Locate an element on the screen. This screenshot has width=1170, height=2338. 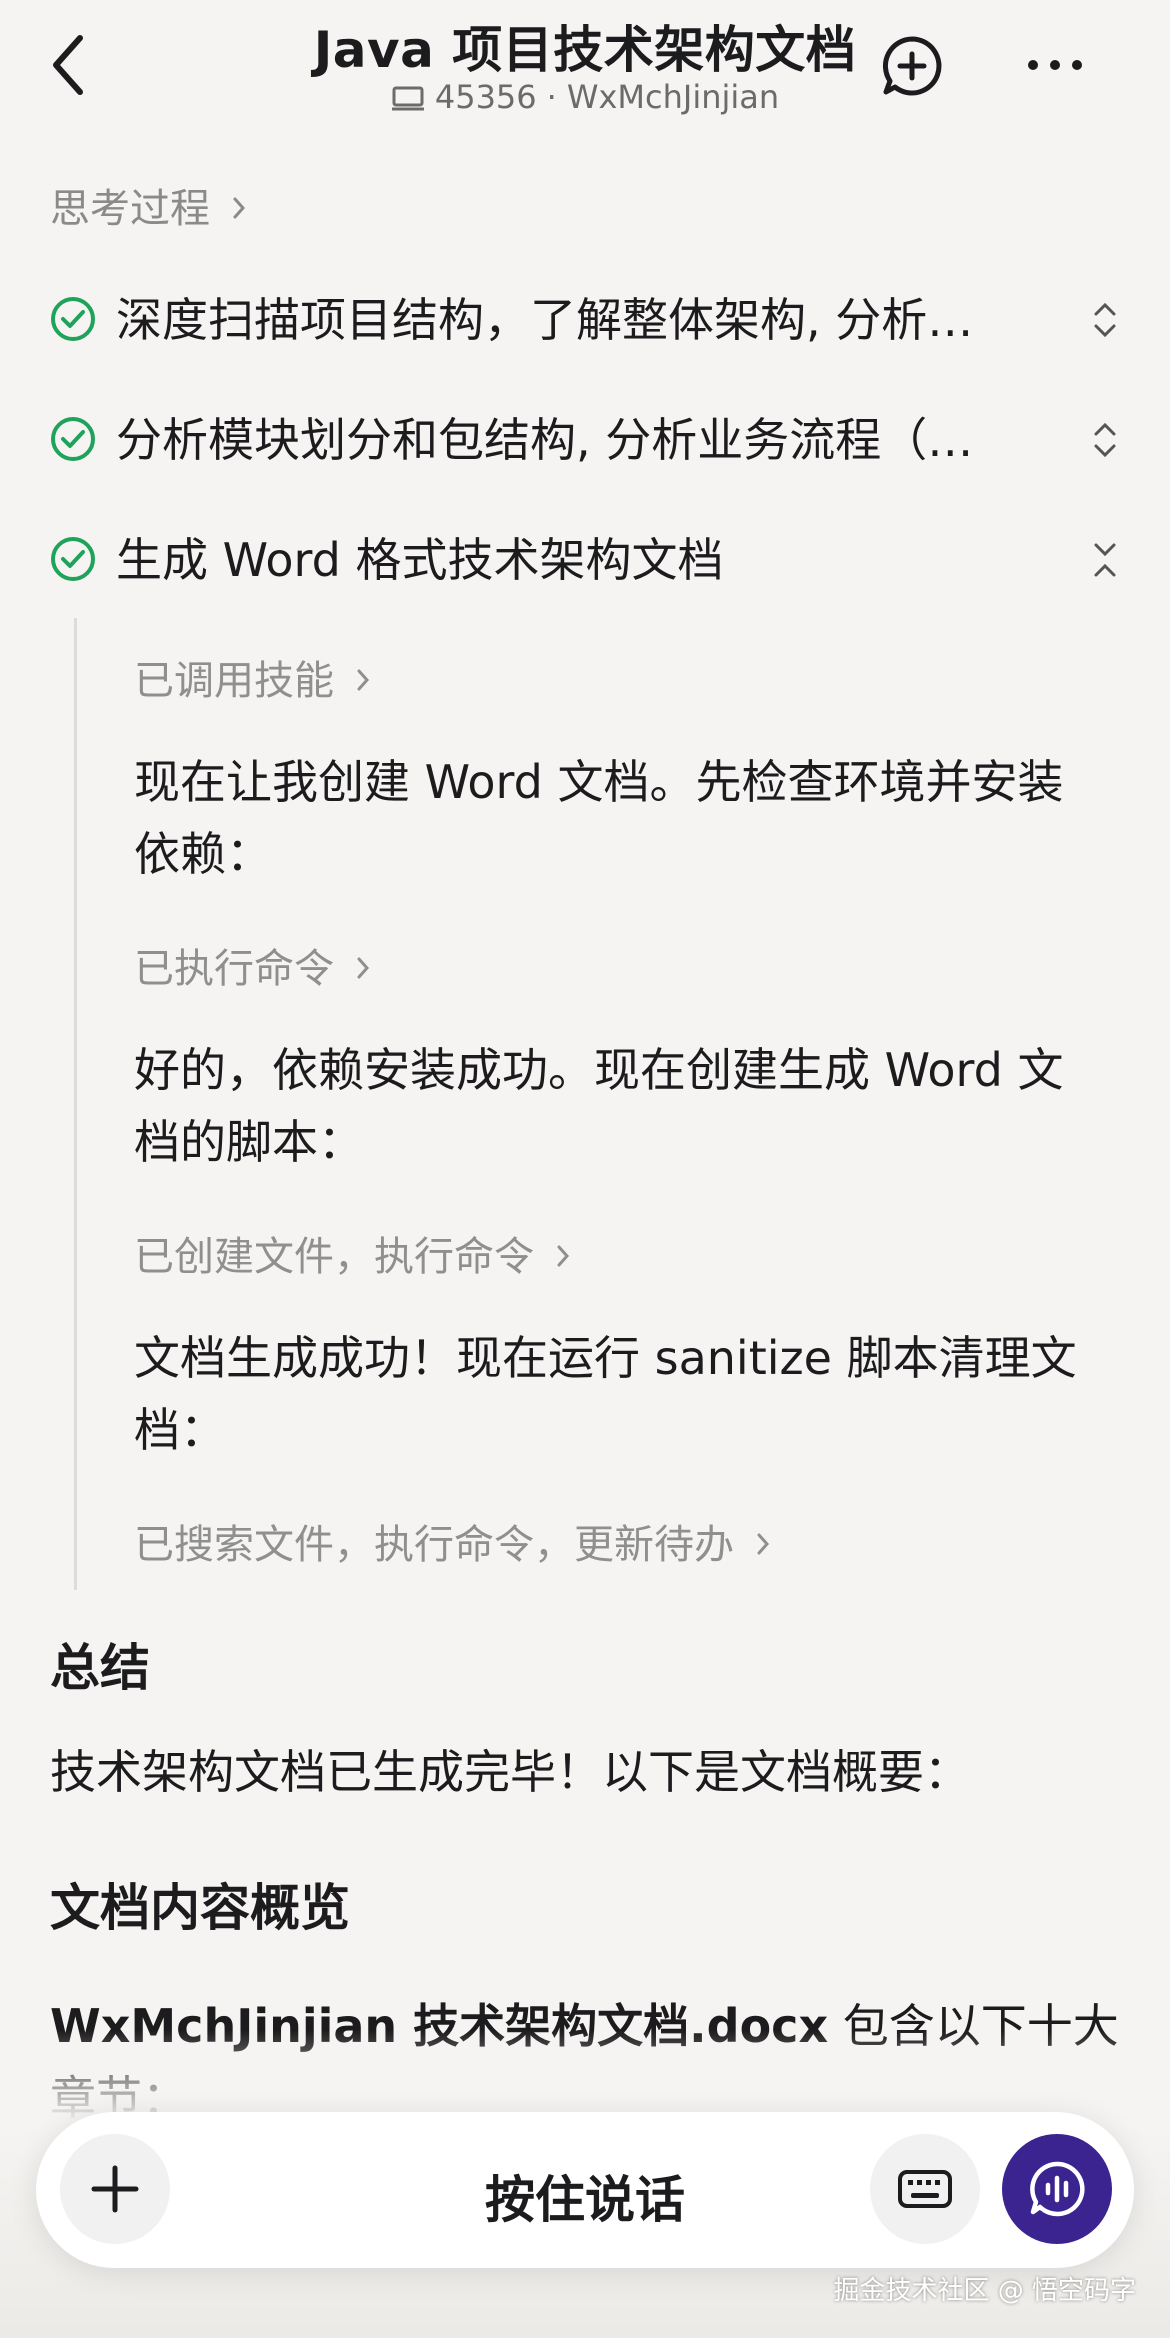
keyboard-button is located at coordinates (925, 2189).